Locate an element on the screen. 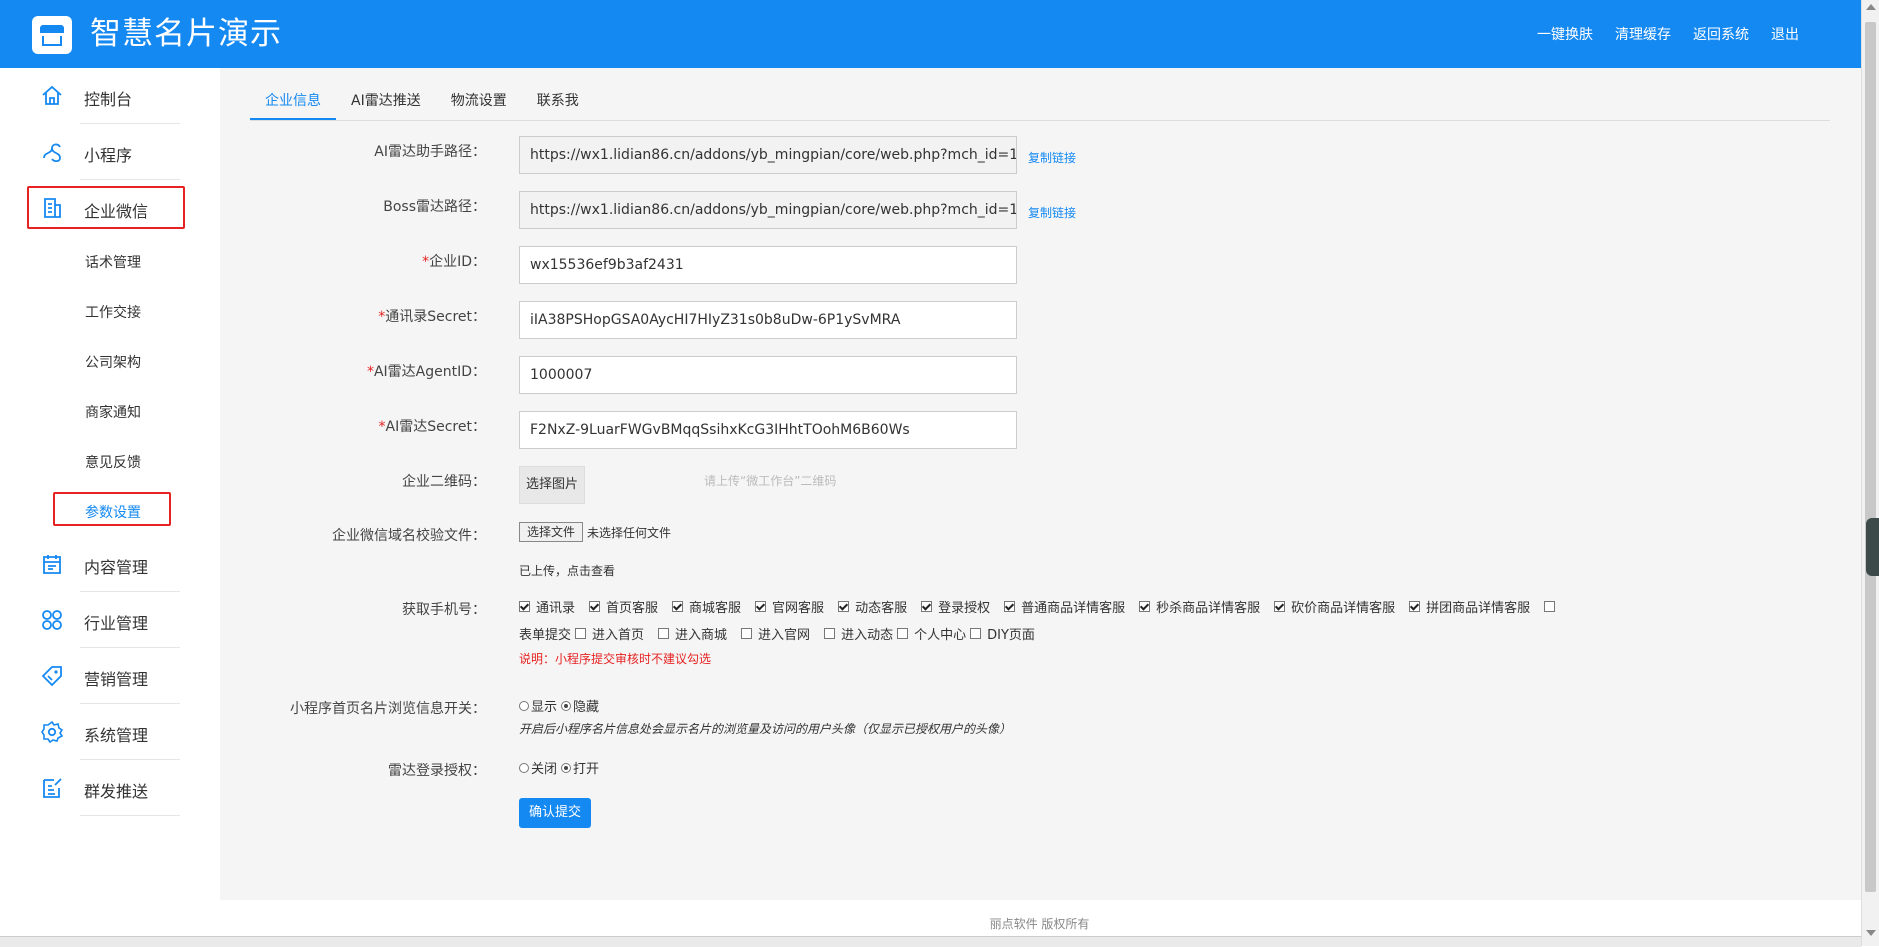  scroll-up-icon is located at coordinates (1871, 7).